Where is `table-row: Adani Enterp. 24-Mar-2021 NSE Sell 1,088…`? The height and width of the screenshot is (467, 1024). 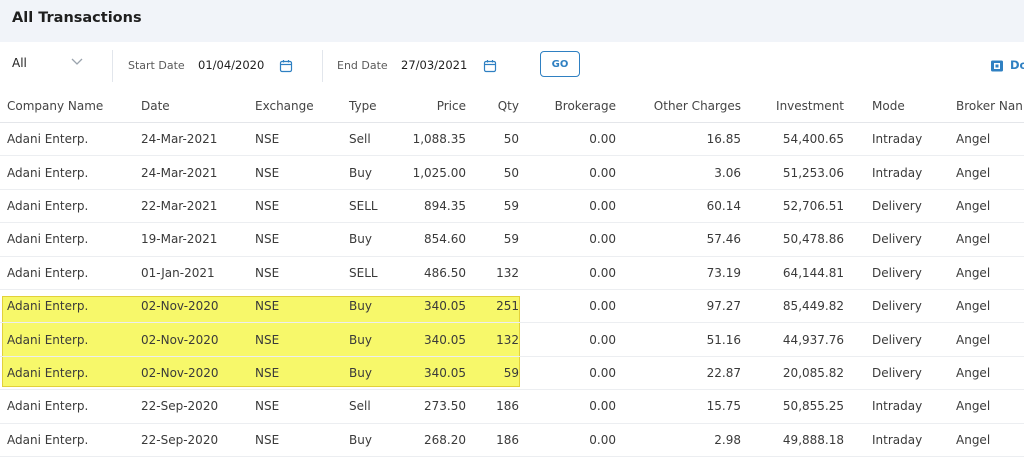
table-row: Adani Enterp. 24-Mar-2021 NSE Sell 1,088… is located at coordinates (512, 140).